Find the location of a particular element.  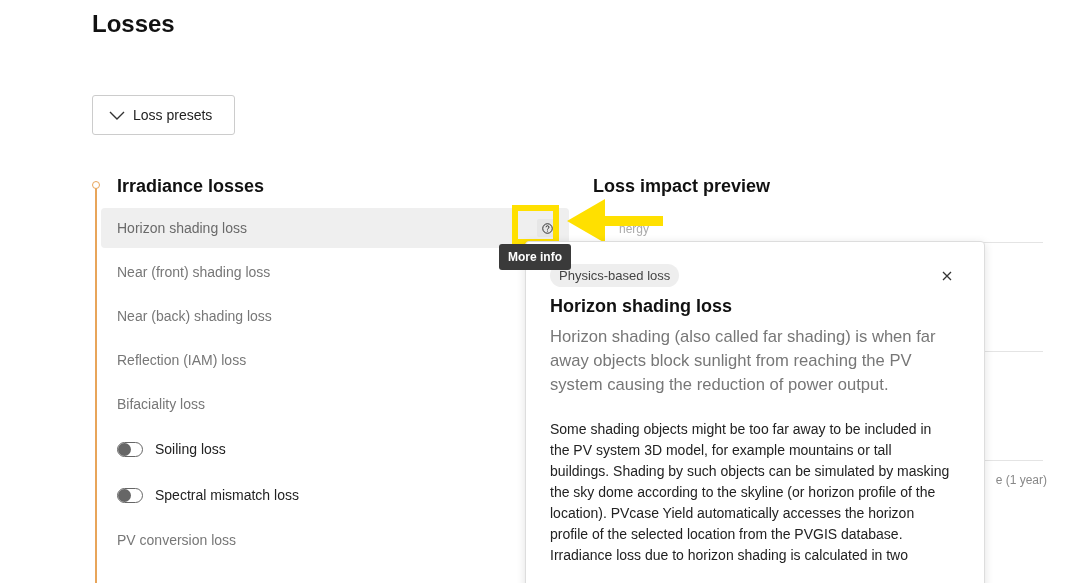

popover-lead: Horizon shading (also called far shading) is when far away objects block sunlight from reaching the PV system causing the reduction of power output. is located at coordinates (743, 361).